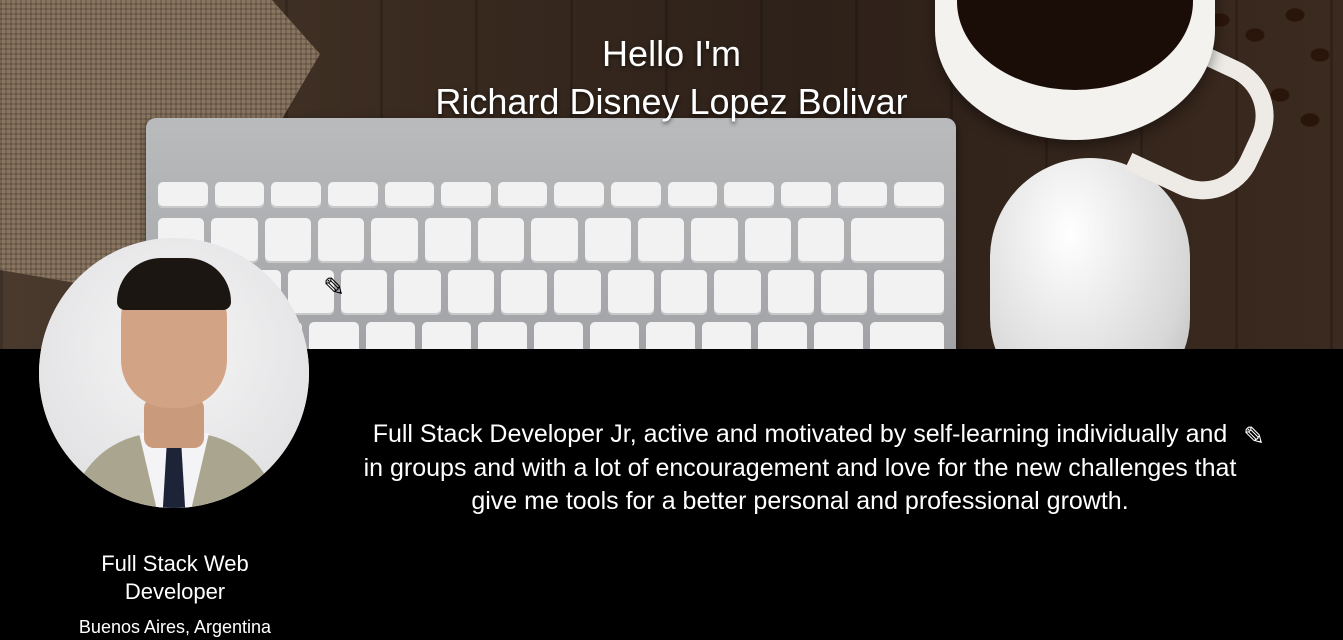 This screenshot has width=1343, height=640. I want to click on hero-name: Richard Disney Lopez Bolivar, so click(671, 101).